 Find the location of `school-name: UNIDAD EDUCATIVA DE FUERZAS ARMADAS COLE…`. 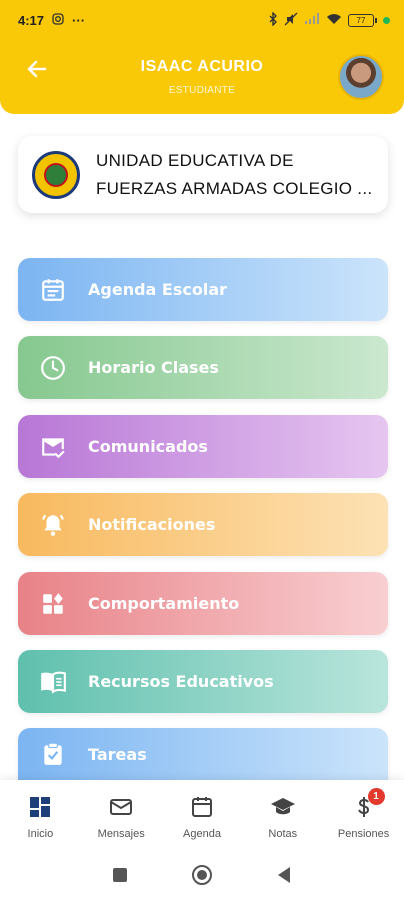

school-name: UNIDAD EDUCATIVA DE FUERZAS ARMADAS COLE… is located at coordinates (234, 174).